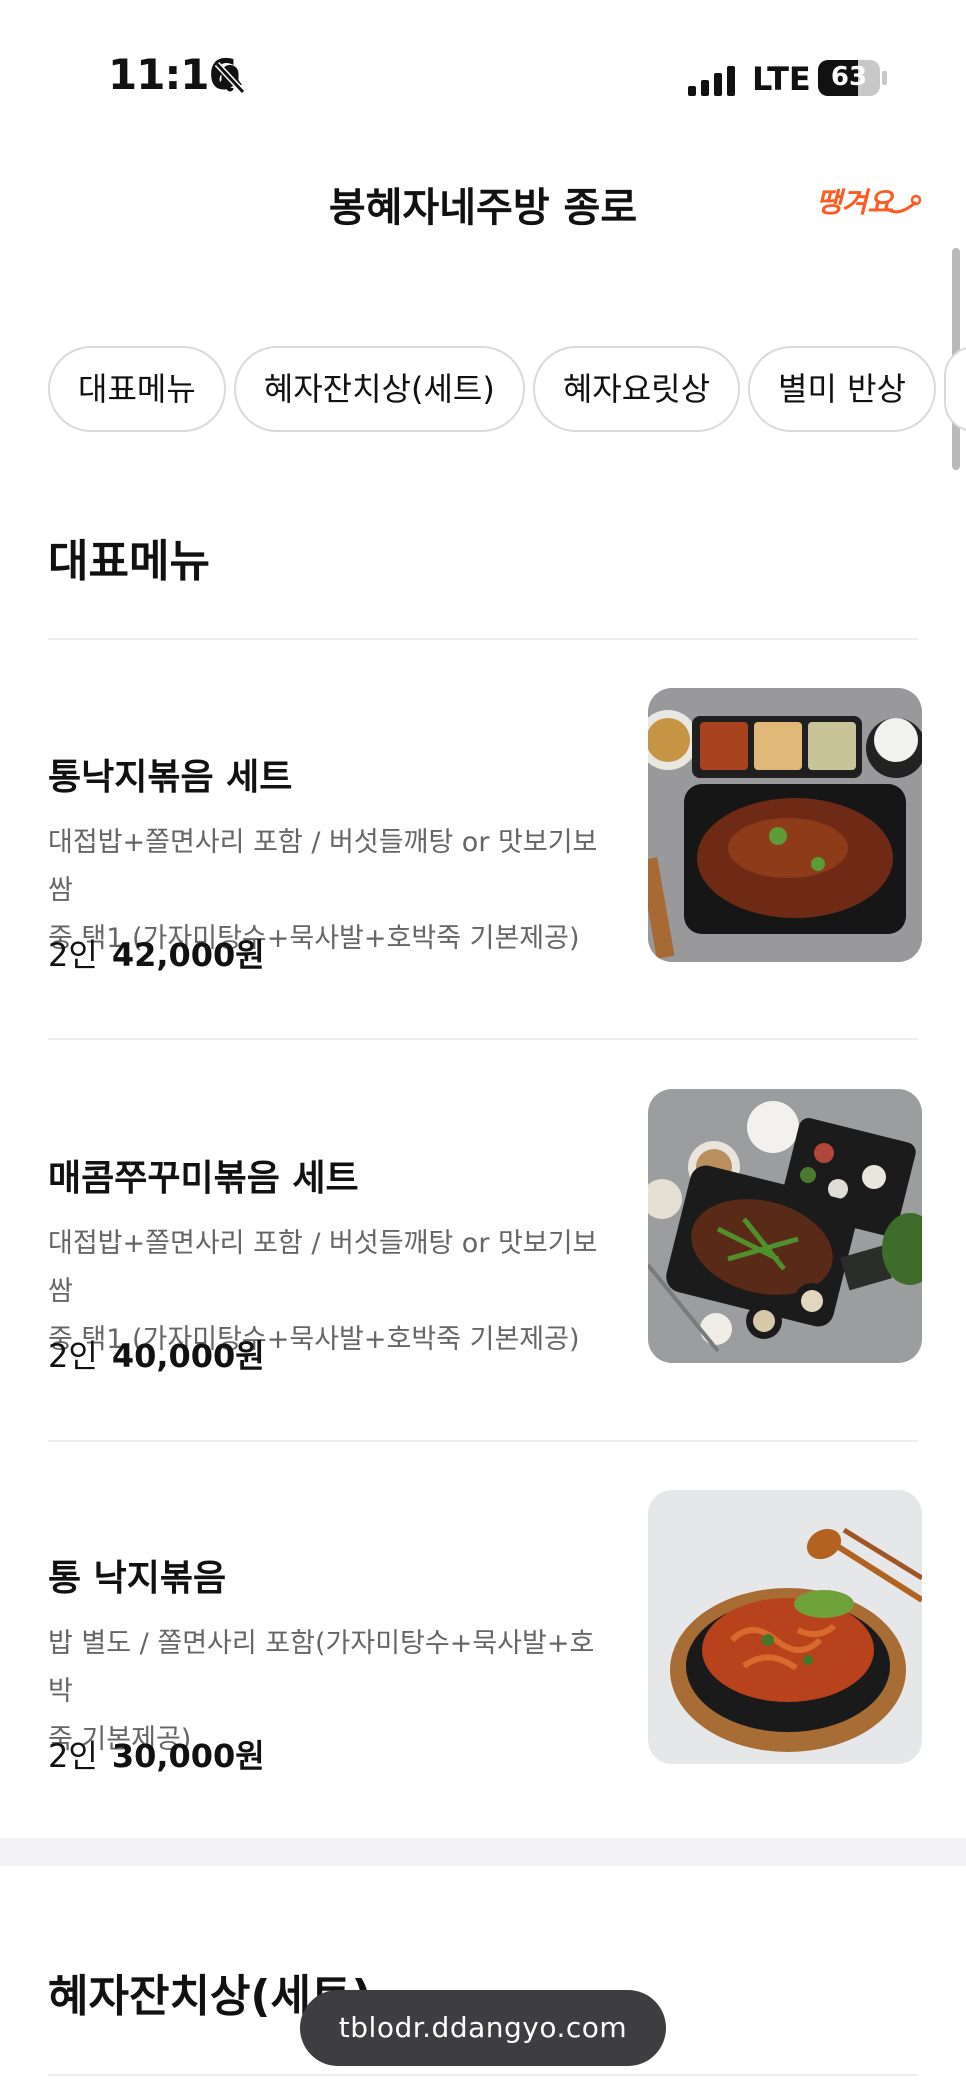  What do you see at coordinates (188, 955) in the screenshot?
I see `price-amount: 42,000원` at bounding box center [188, 955].